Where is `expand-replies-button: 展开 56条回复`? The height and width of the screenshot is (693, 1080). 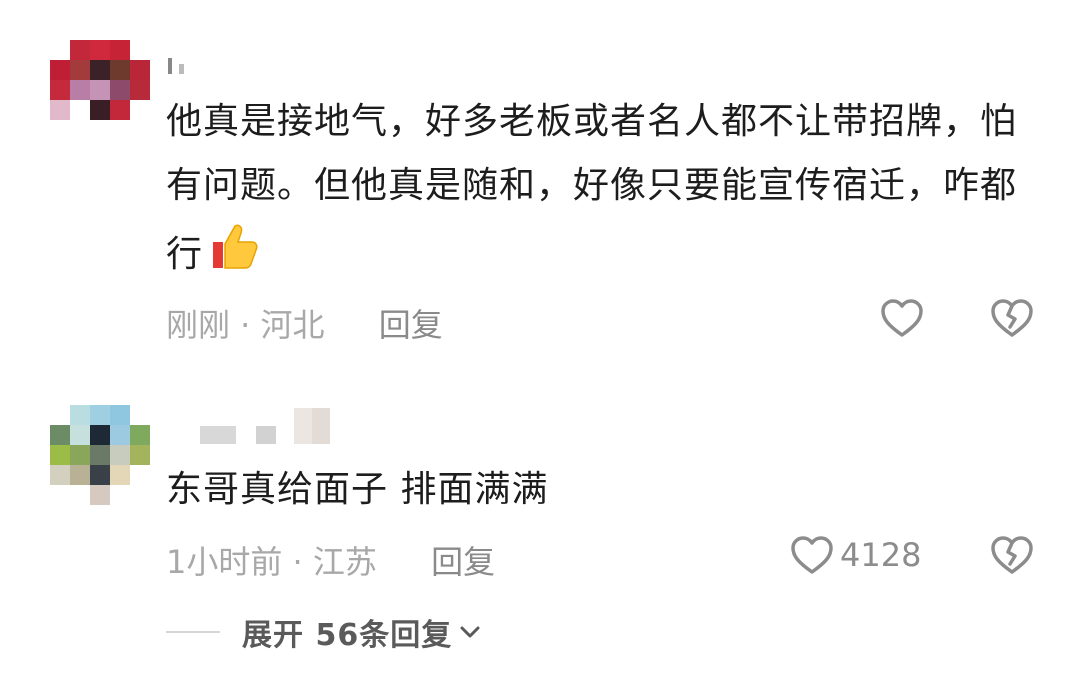 expand-replies-button: 展开 56条回复 is located at coordinates (324, 632).